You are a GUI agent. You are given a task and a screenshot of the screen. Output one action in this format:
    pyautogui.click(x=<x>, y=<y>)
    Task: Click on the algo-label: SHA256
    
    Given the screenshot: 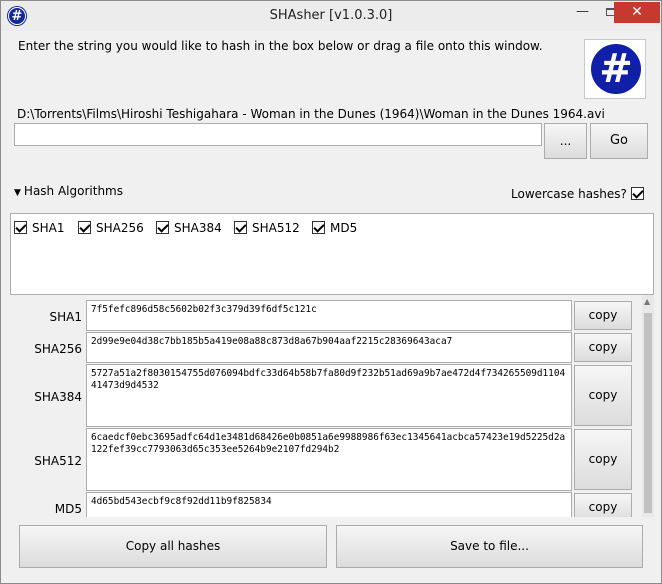 What is the action you would take?
    pyautogui.click(x=120, y=228)
    